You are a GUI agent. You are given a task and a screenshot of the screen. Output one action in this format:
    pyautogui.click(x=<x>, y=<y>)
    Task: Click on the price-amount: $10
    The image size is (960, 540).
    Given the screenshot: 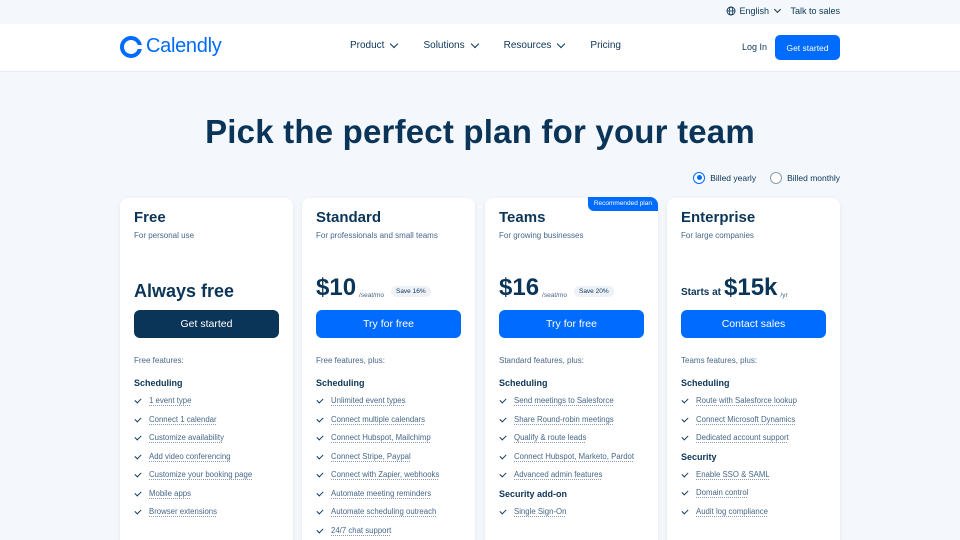 What is the action you would take?
    pyautogui.click(x=336, y=287)
    